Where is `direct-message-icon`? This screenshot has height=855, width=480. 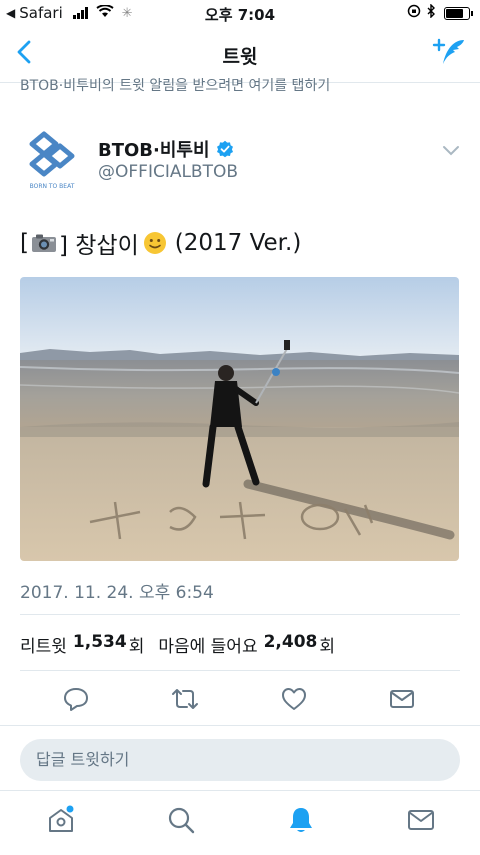 direct-message-icon is located at coordinates (402, 701).